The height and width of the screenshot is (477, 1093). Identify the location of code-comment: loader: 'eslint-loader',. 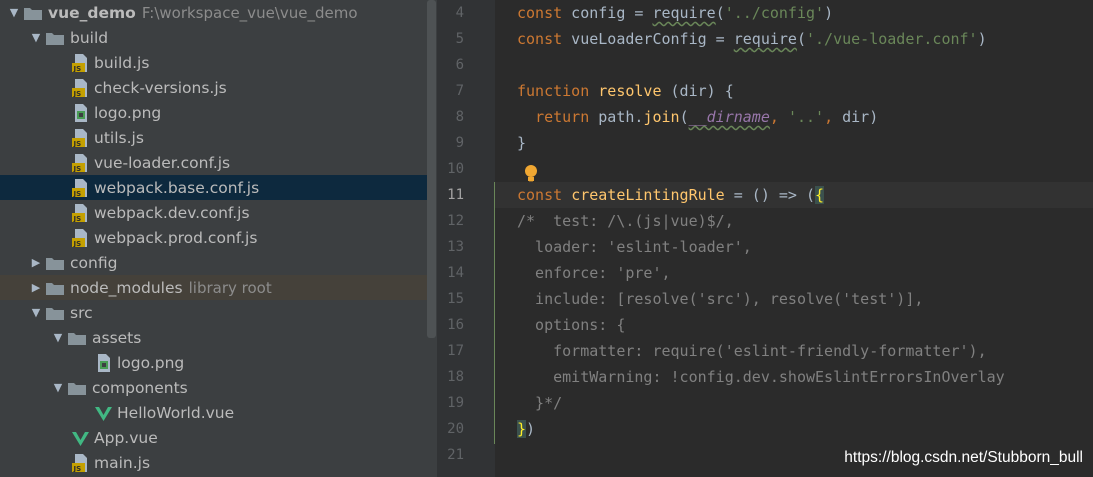
(634, 247).